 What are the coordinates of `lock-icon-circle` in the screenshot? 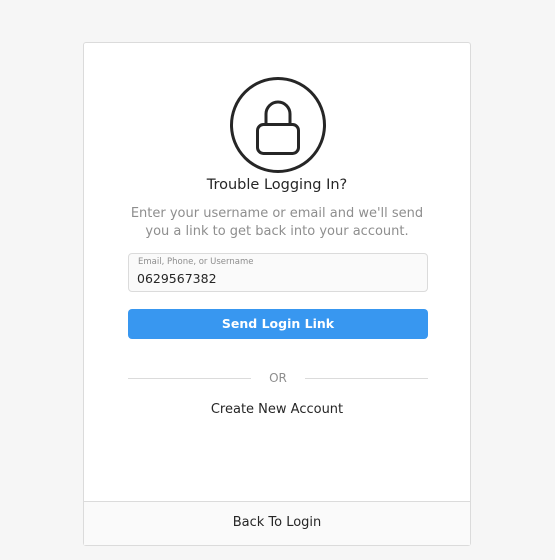 It's located at (278, 125).